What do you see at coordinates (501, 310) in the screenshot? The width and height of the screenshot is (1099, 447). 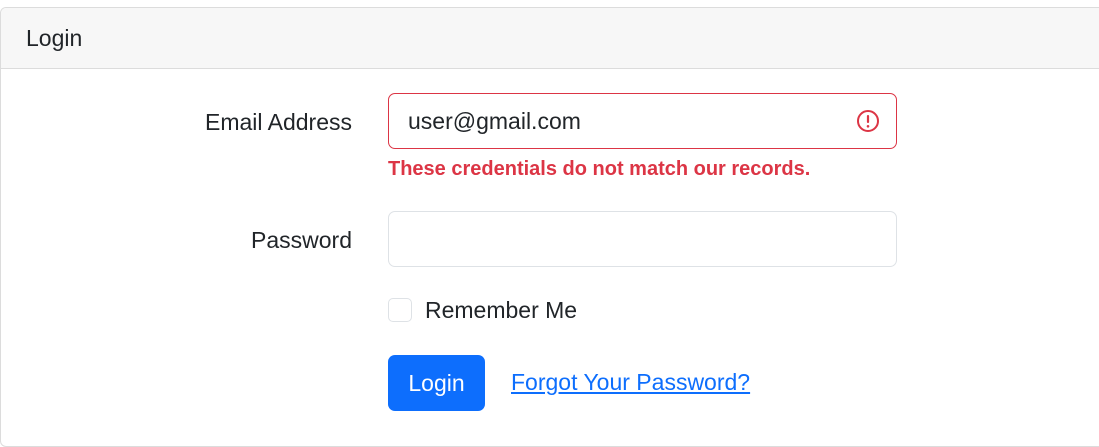 I see `remember-me-label: Remember Me` at bounding box center [501, 310].